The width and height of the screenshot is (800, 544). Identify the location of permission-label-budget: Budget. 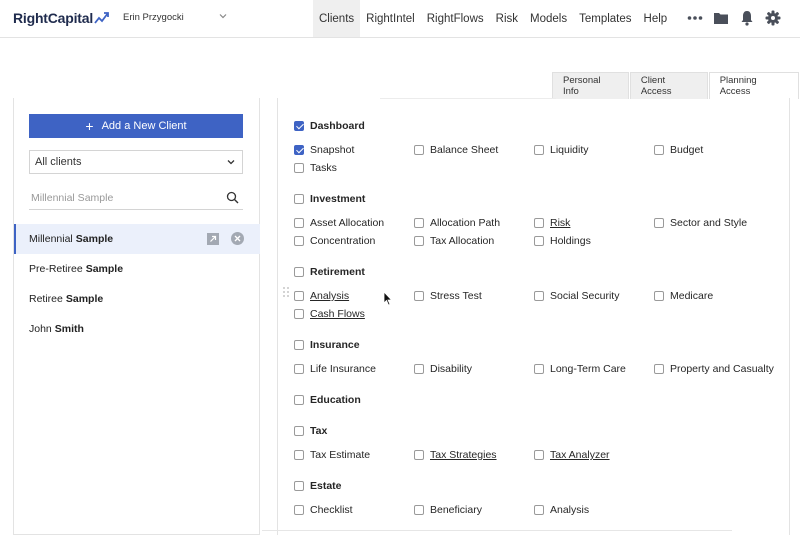
(687, 150).